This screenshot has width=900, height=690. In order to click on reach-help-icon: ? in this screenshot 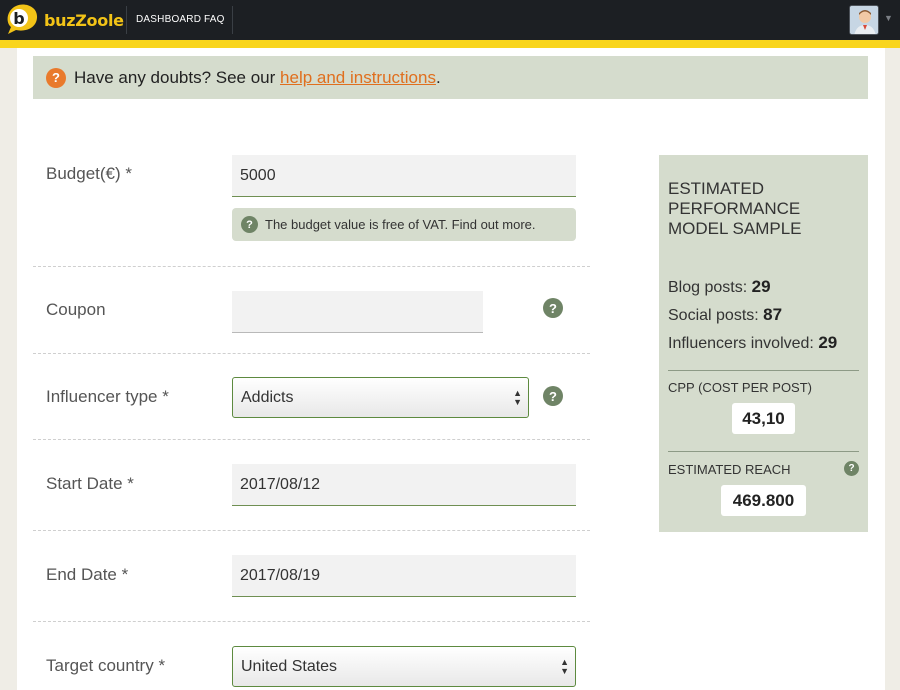, I will do `click(851, 468)`.